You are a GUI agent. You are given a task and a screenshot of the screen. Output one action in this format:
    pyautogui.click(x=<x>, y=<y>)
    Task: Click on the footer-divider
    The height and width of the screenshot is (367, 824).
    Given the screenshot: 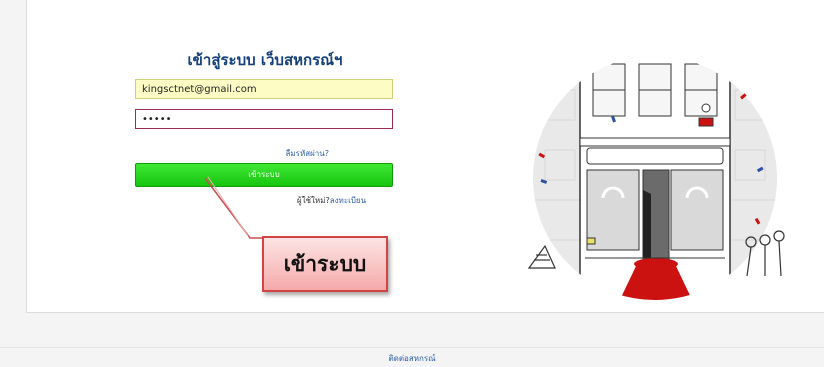 What is the action you would take?
    pyautogui.click(x=412, y=347)
    